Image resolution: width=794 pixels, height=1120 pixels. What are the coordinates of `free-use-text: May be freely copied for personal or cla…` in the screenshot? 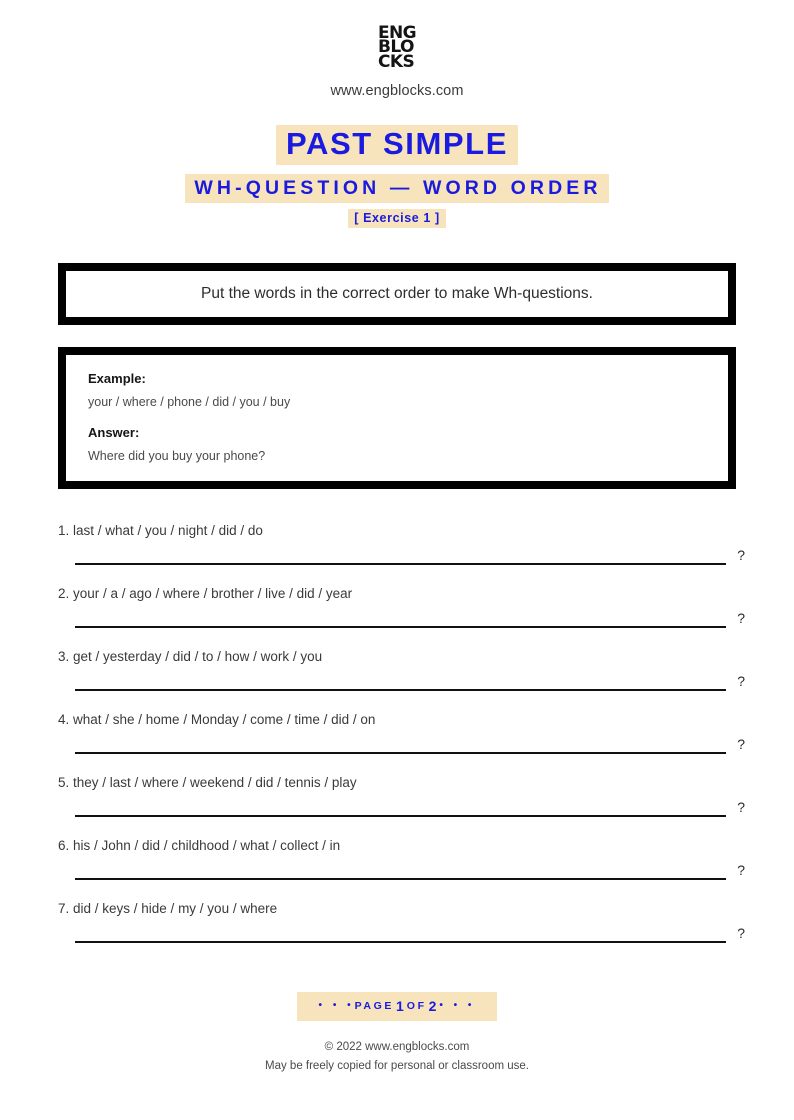 It's located at (397, 1065).